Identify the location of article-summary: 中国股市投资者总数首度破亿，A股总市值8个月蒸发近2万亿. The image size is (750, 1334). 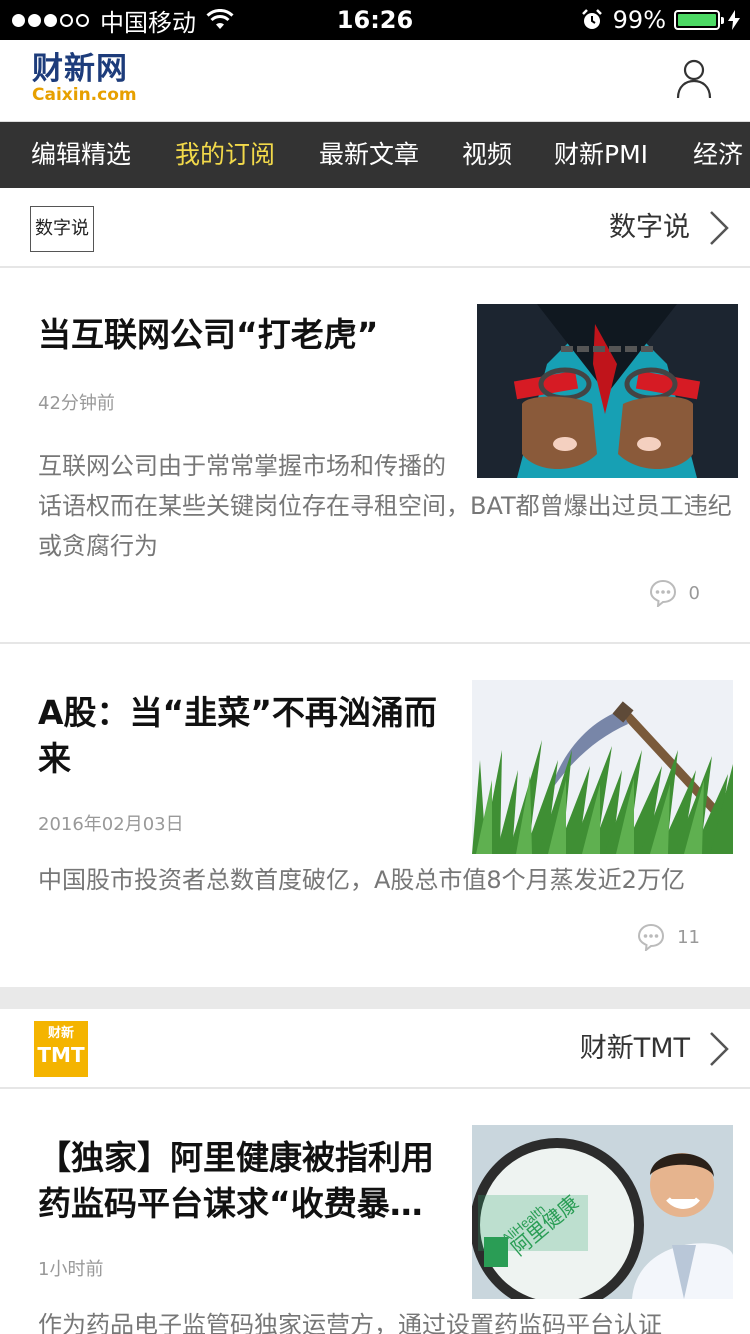
(361, 880).